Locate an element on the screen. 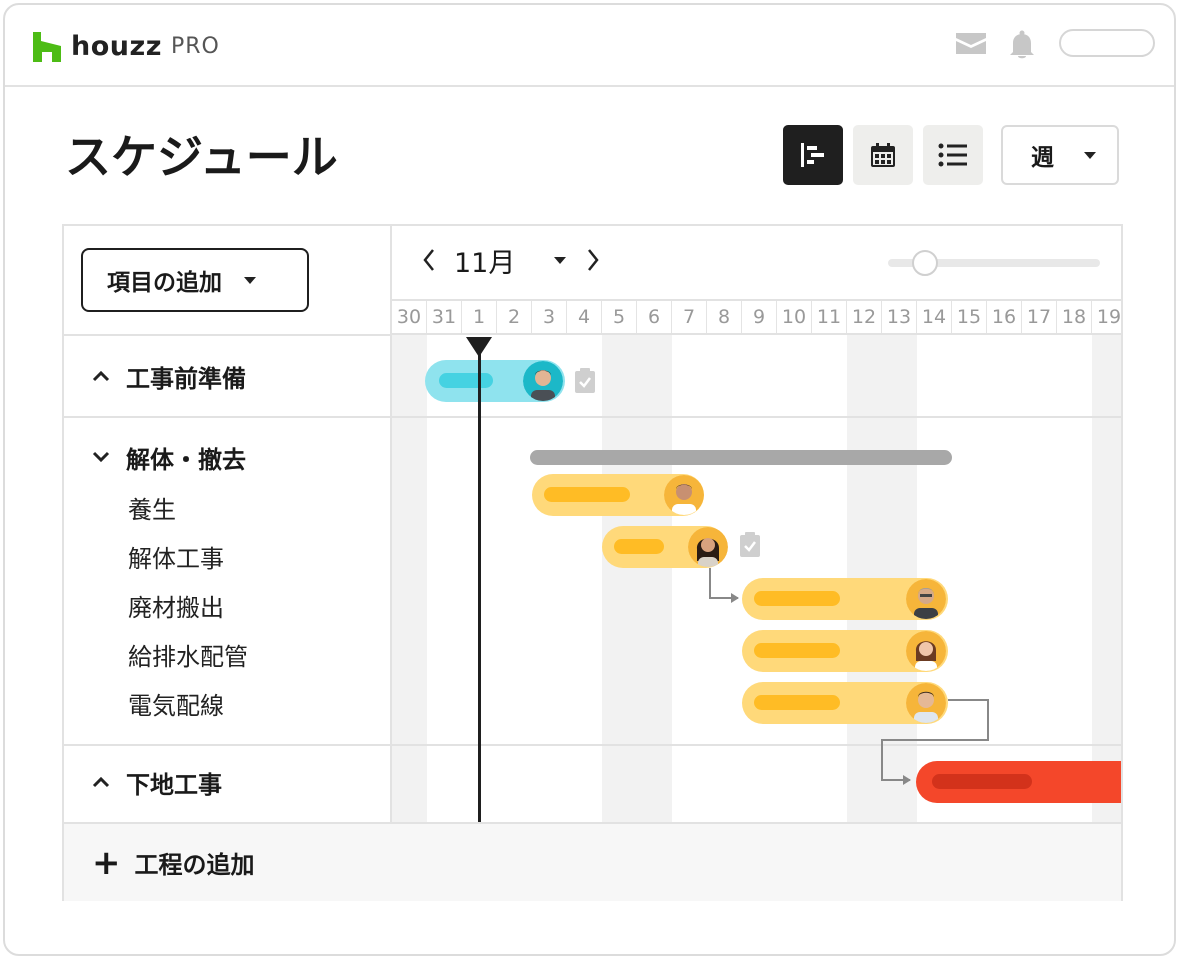  date-cell: 5 is located at coordinates (619, 317).